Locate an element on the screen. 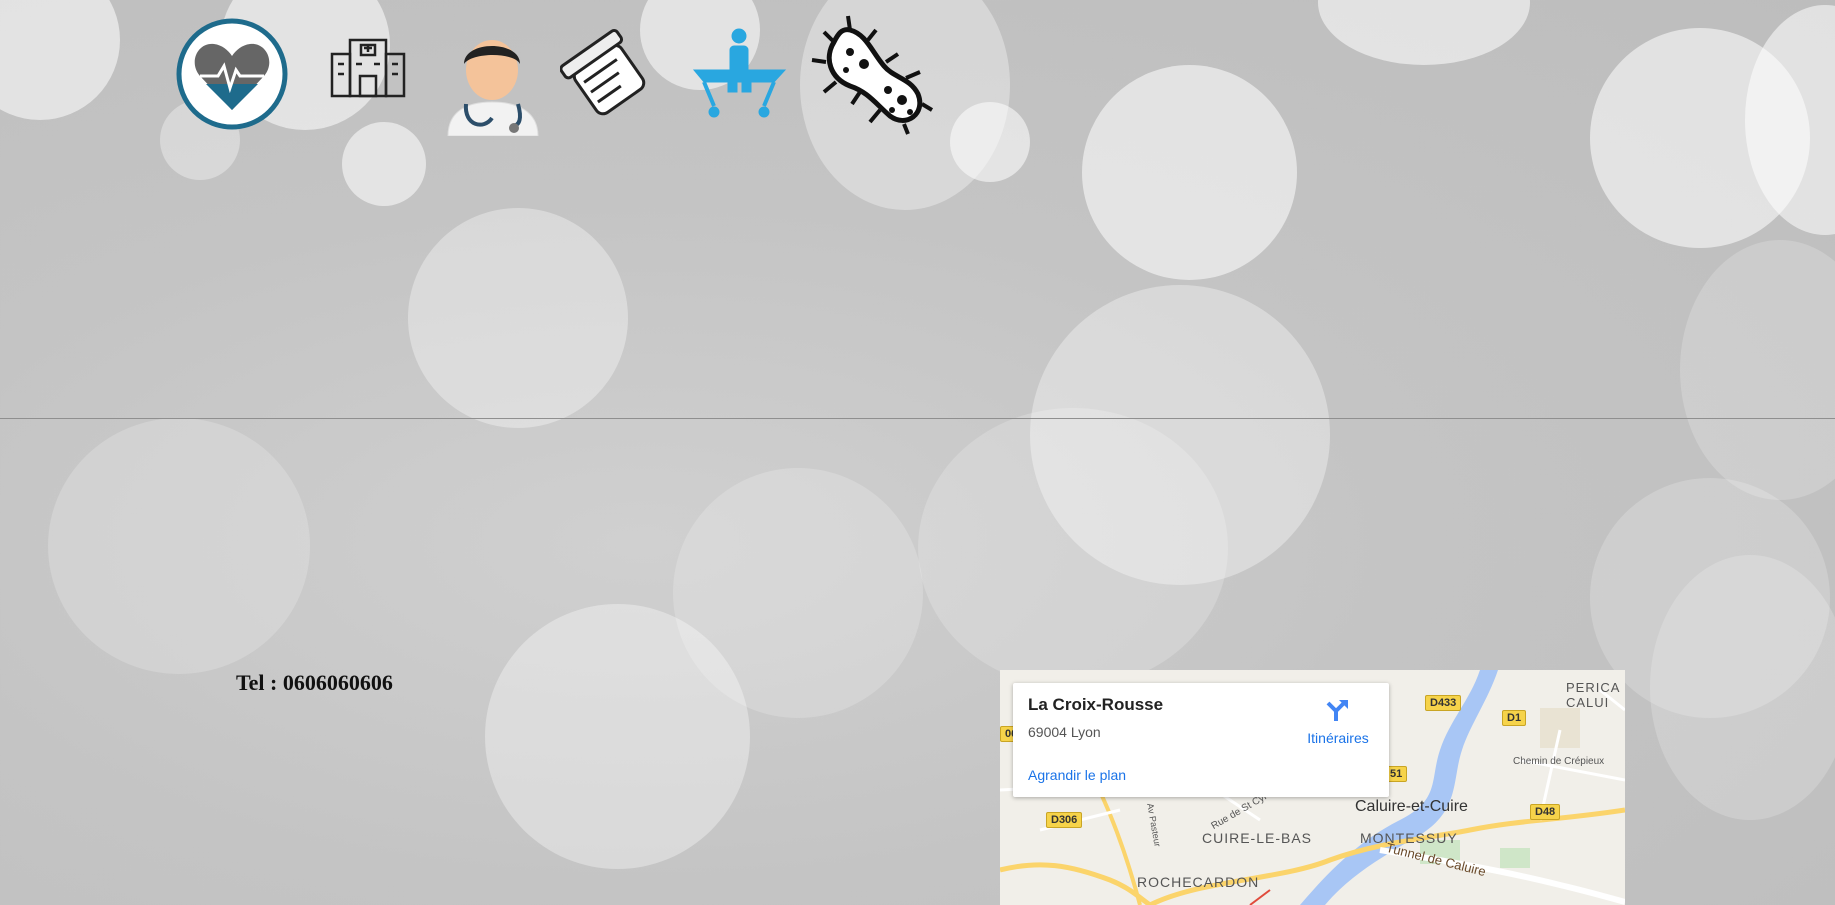  directions-button: Itinéraires is located at coordinates (1338, 721).